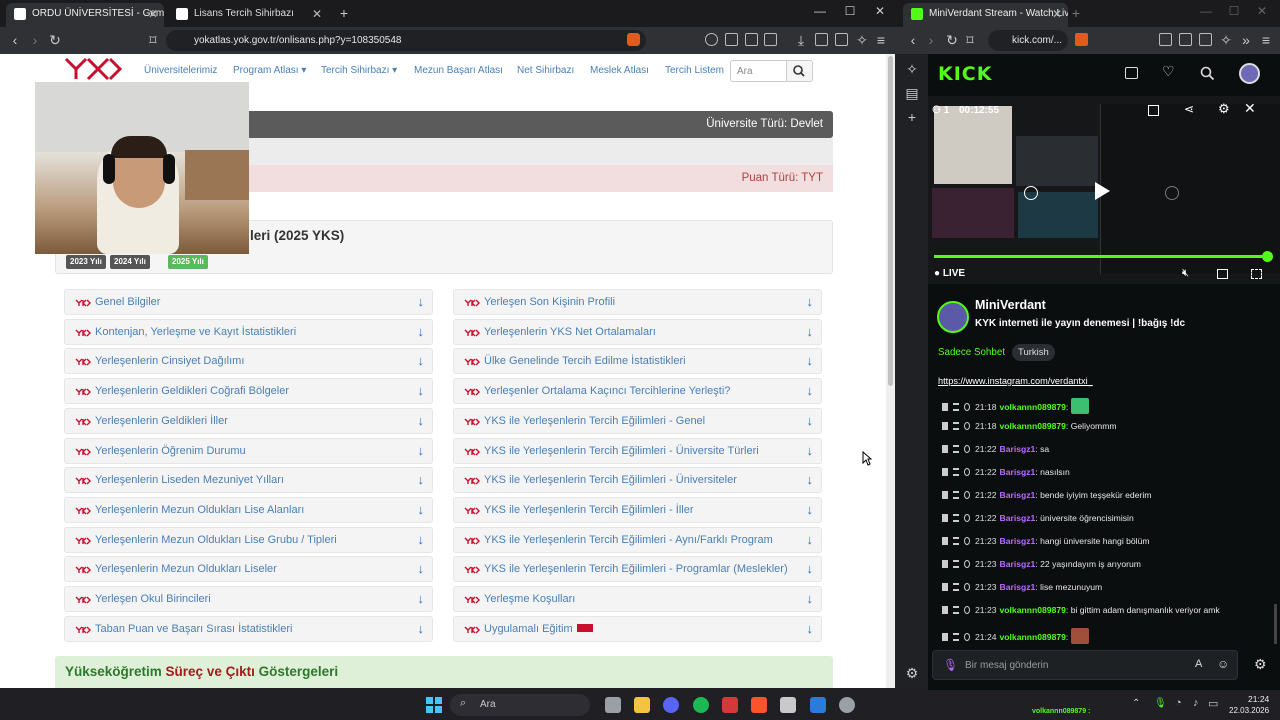 Image resolution: width=1280 pixels, height=720 pixels. I want to click on file-explorer-icon, so click(642, 705).